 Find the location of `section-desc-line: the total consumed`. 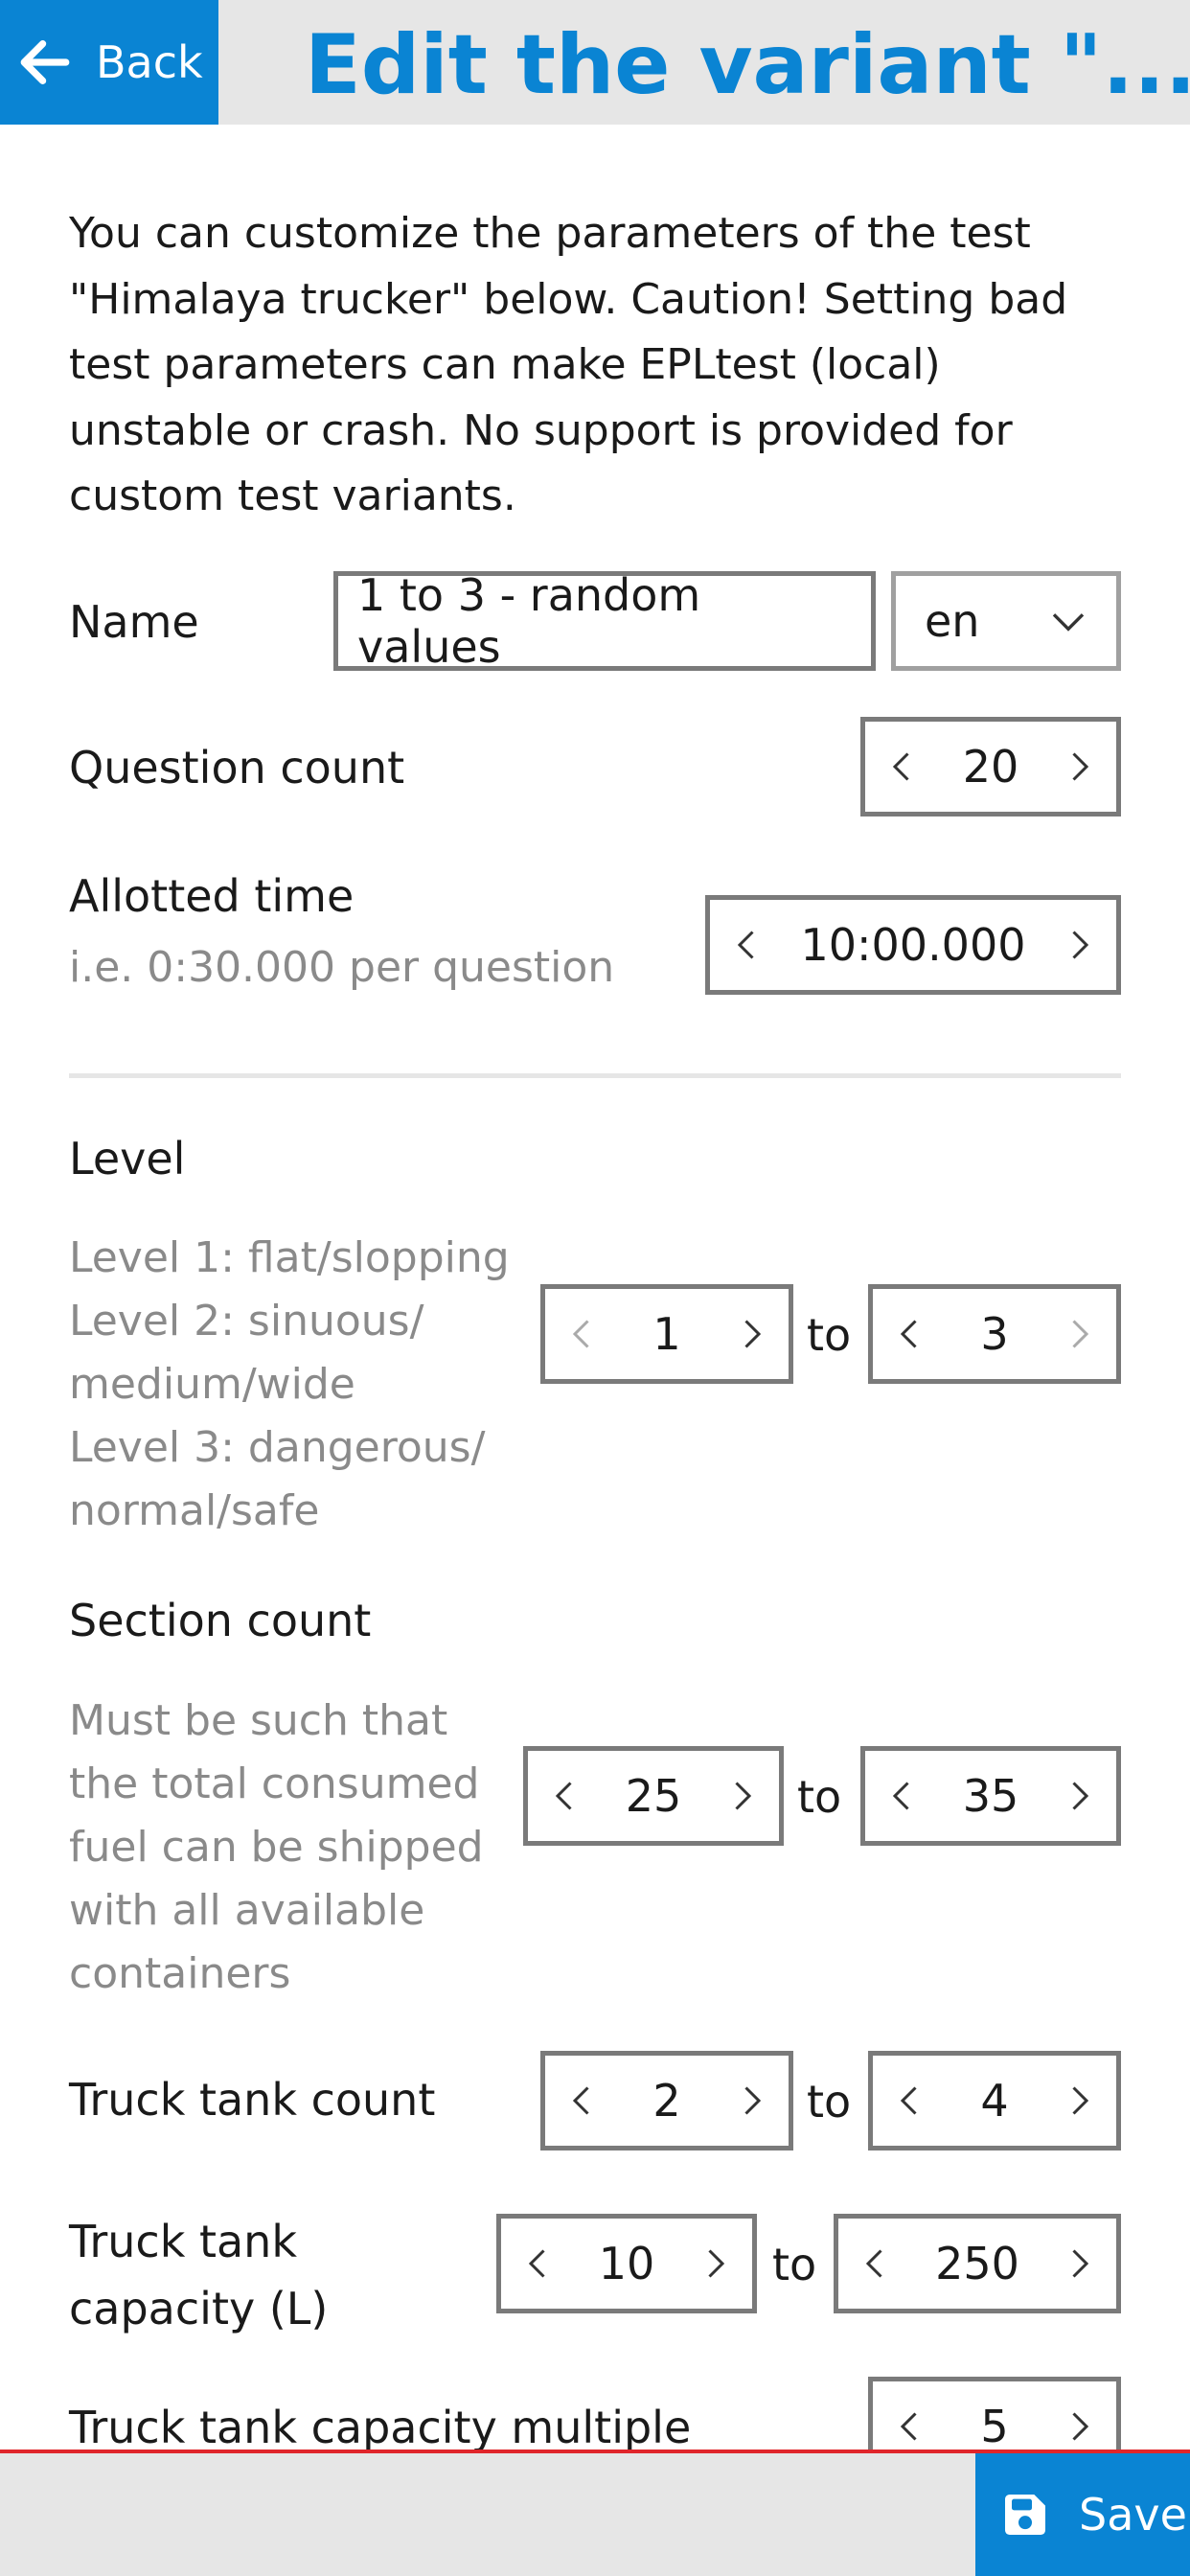

section-desc-line: the total consumed is located at coordinates (274, 1784).